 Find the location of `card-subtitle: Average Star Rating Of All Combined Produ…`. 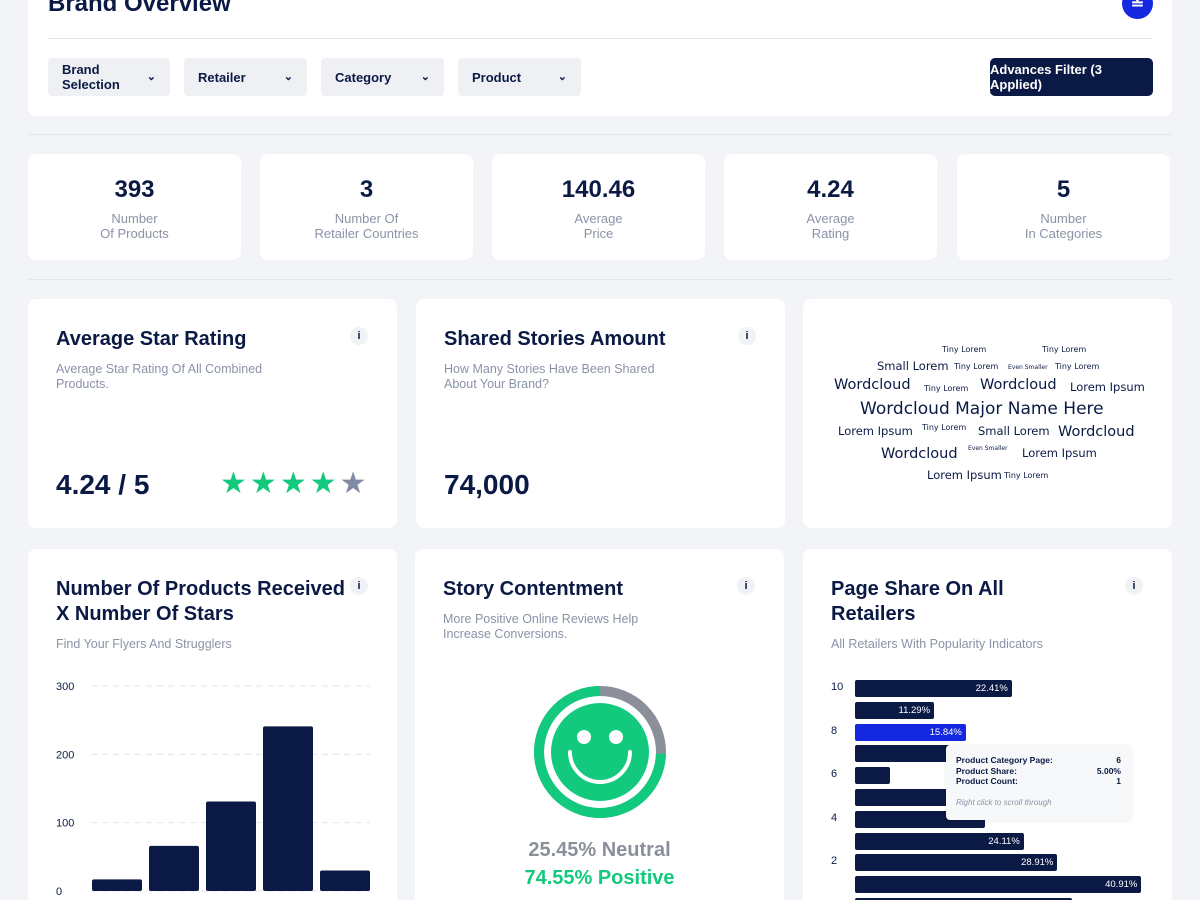

card-subtitle: Average Star Rating Of All Combined Produ… is located at coordinates (159, 376).